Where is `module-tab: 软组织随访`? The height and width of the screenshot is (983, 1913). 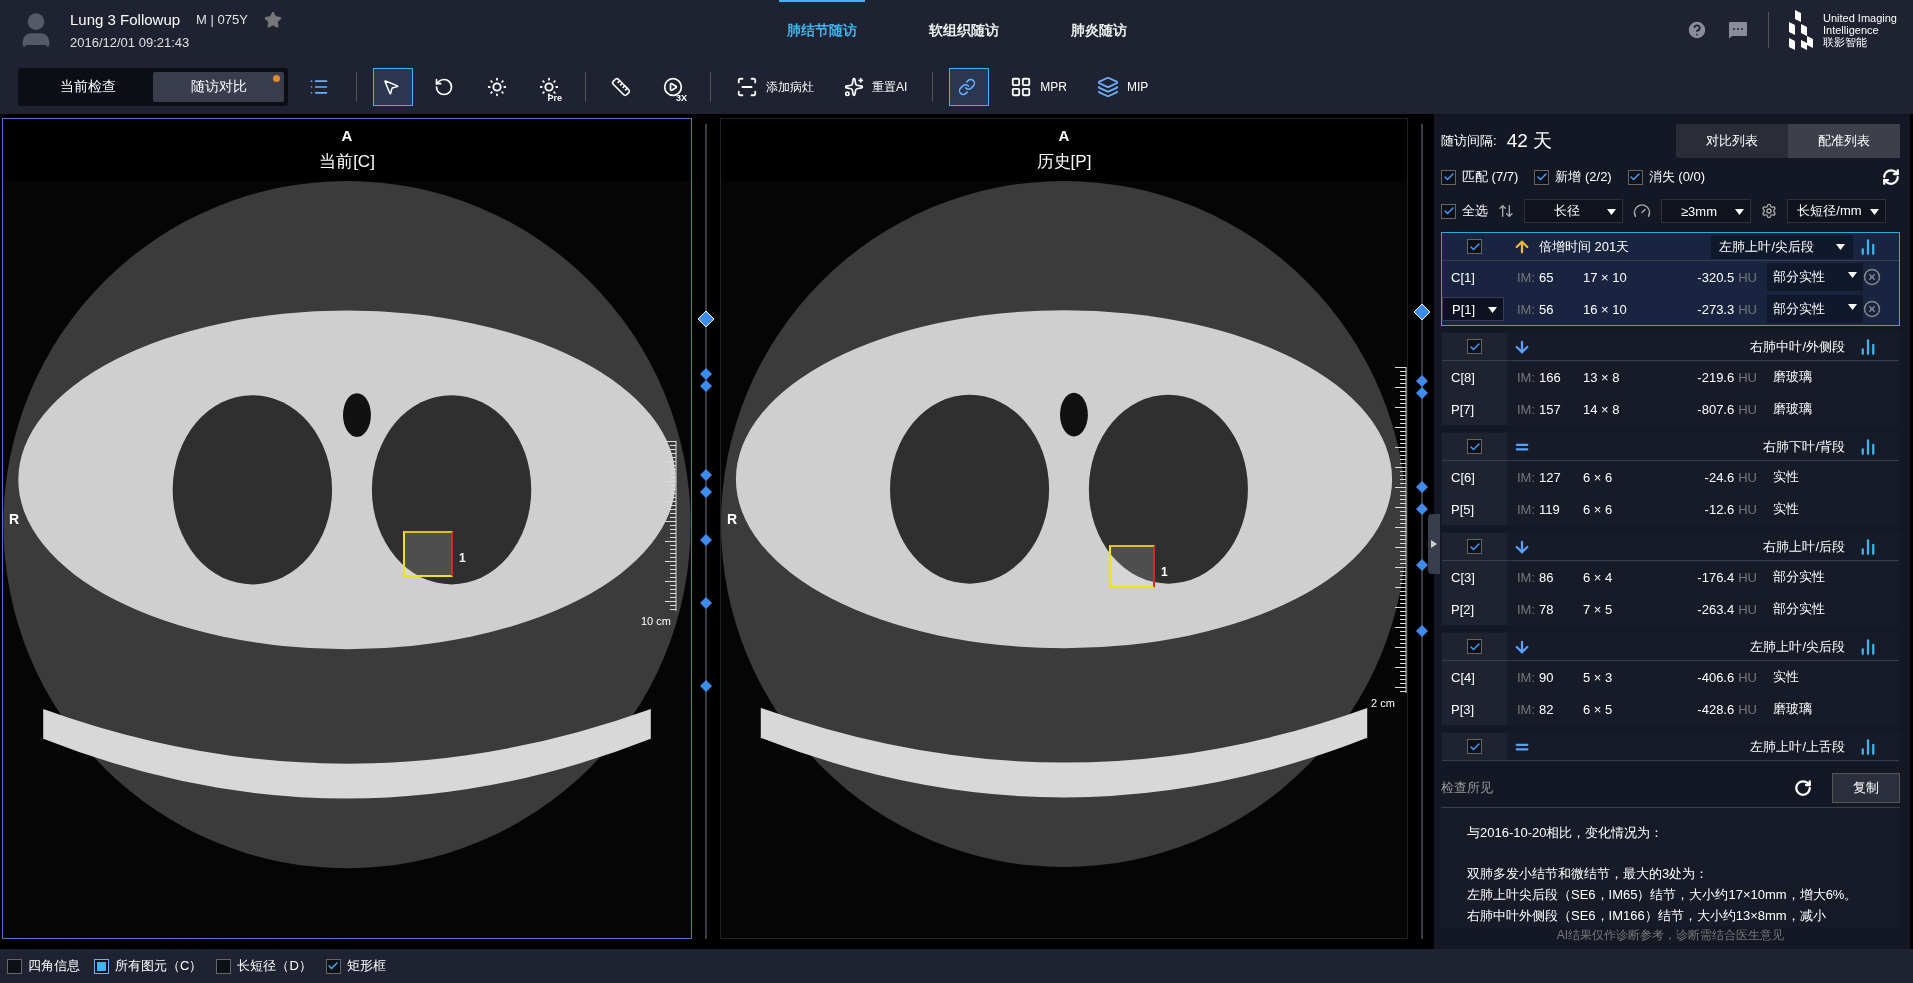 module-tab: 软组织随访 is located at coordinates (963, 30).